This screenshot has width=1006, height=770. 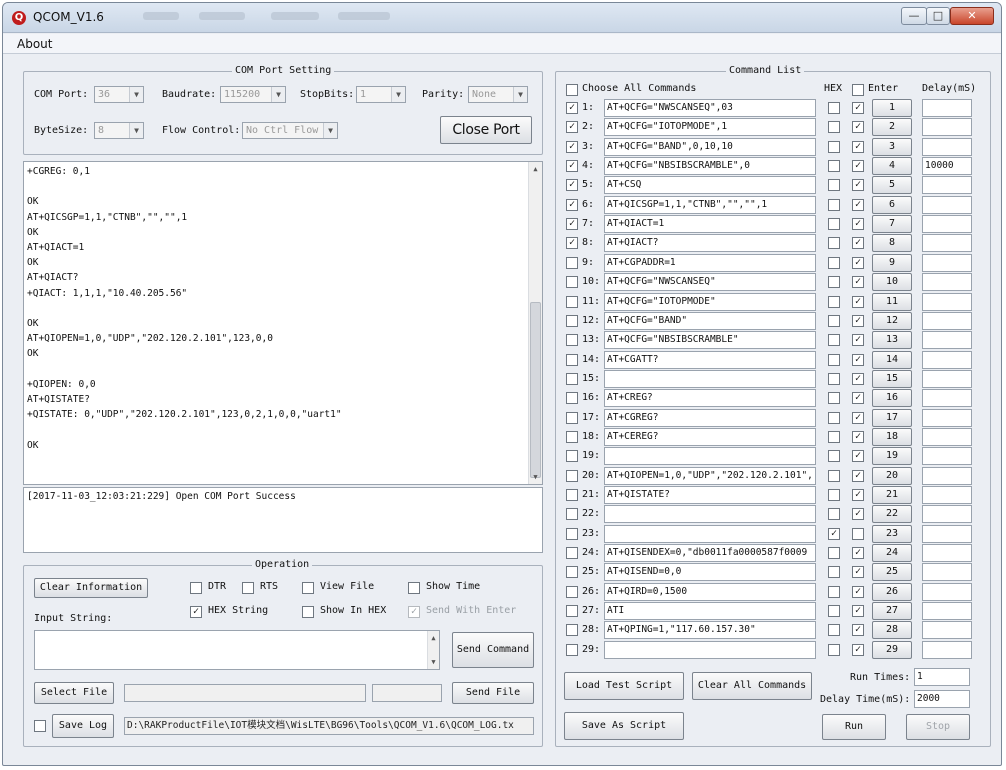 I want to click on choose-all-checkbox, so click(x=572, y=90).